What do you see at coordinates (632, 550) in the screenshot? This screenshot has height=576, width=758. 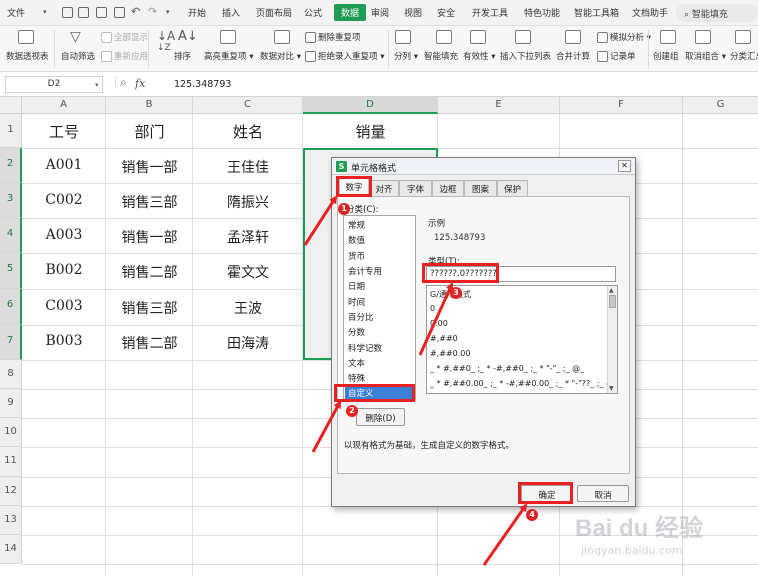 I see `watermark-url: jingyan.baidu.com` at bounding box center [632, 550].